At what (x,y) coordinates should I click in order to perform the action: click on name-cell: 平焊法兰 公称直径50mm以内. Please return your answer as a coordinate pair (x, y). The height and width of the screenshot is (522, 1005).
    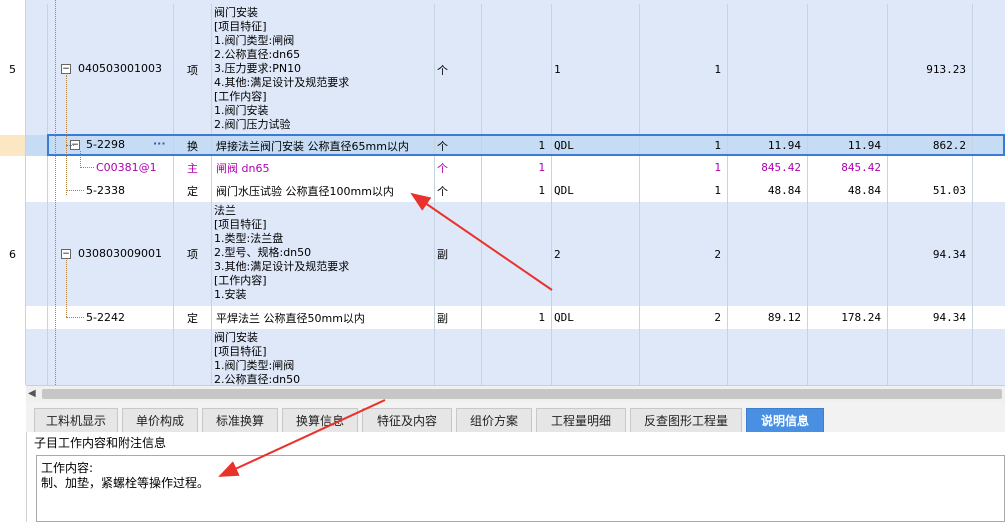
    Looking at the image, I should click on (323, 317).